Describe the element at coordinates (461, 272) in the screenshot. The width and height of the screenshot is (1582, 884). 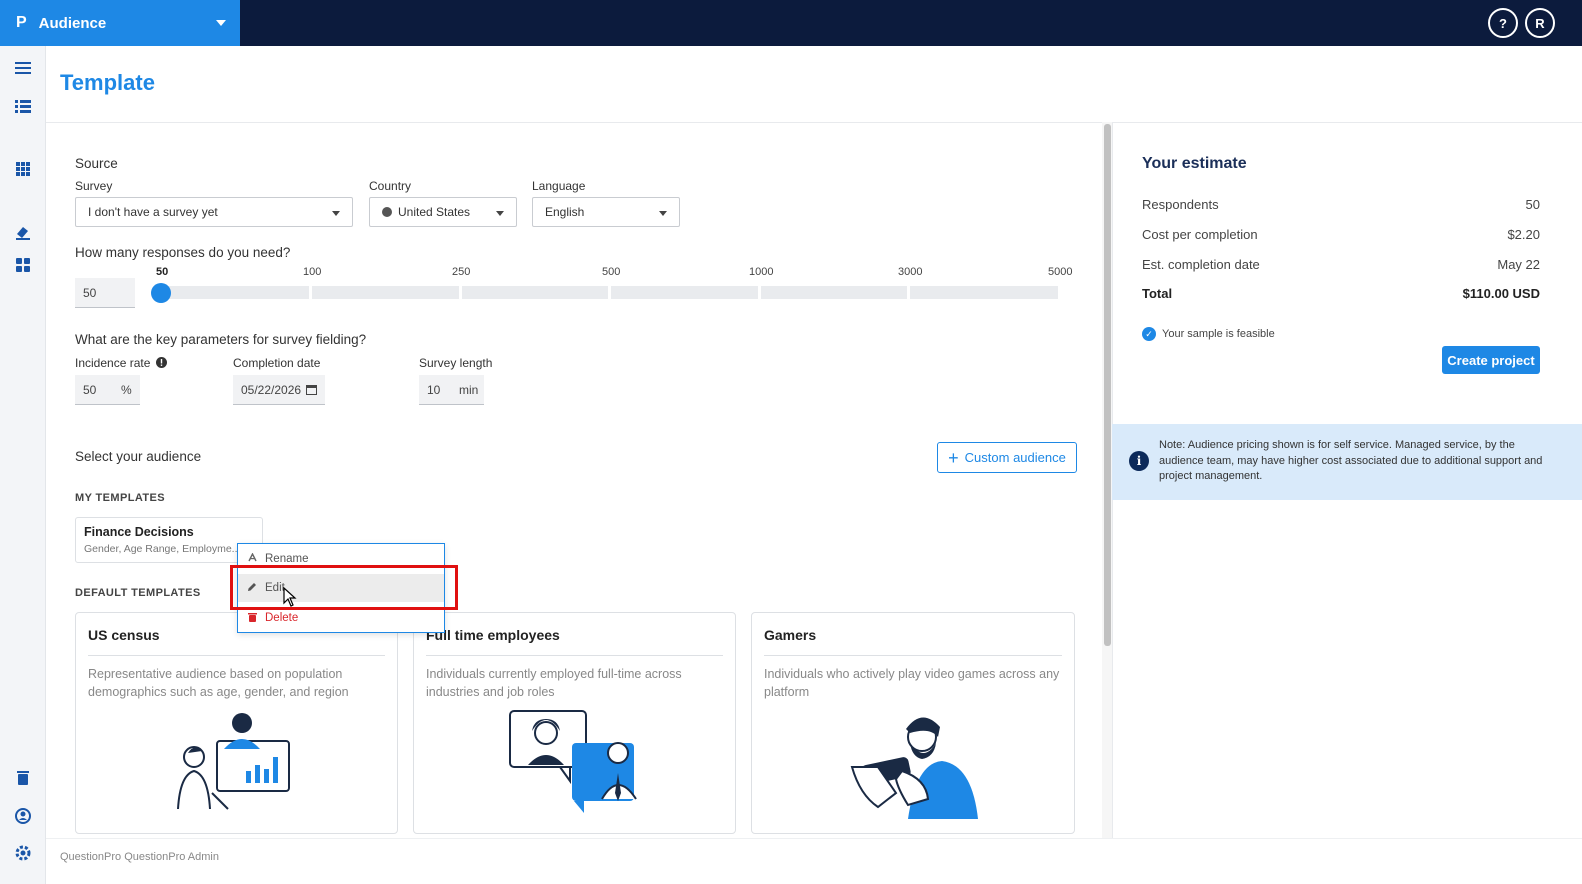
I see `slider-tick-250: 250` at that location.